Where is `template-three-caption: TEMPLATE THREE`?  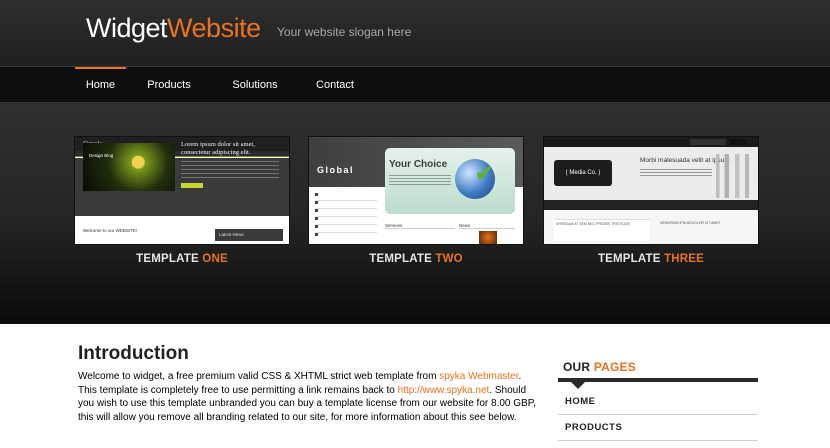
template-three-caption: TEMPLATE THREE is located at coordinates (651, 259).